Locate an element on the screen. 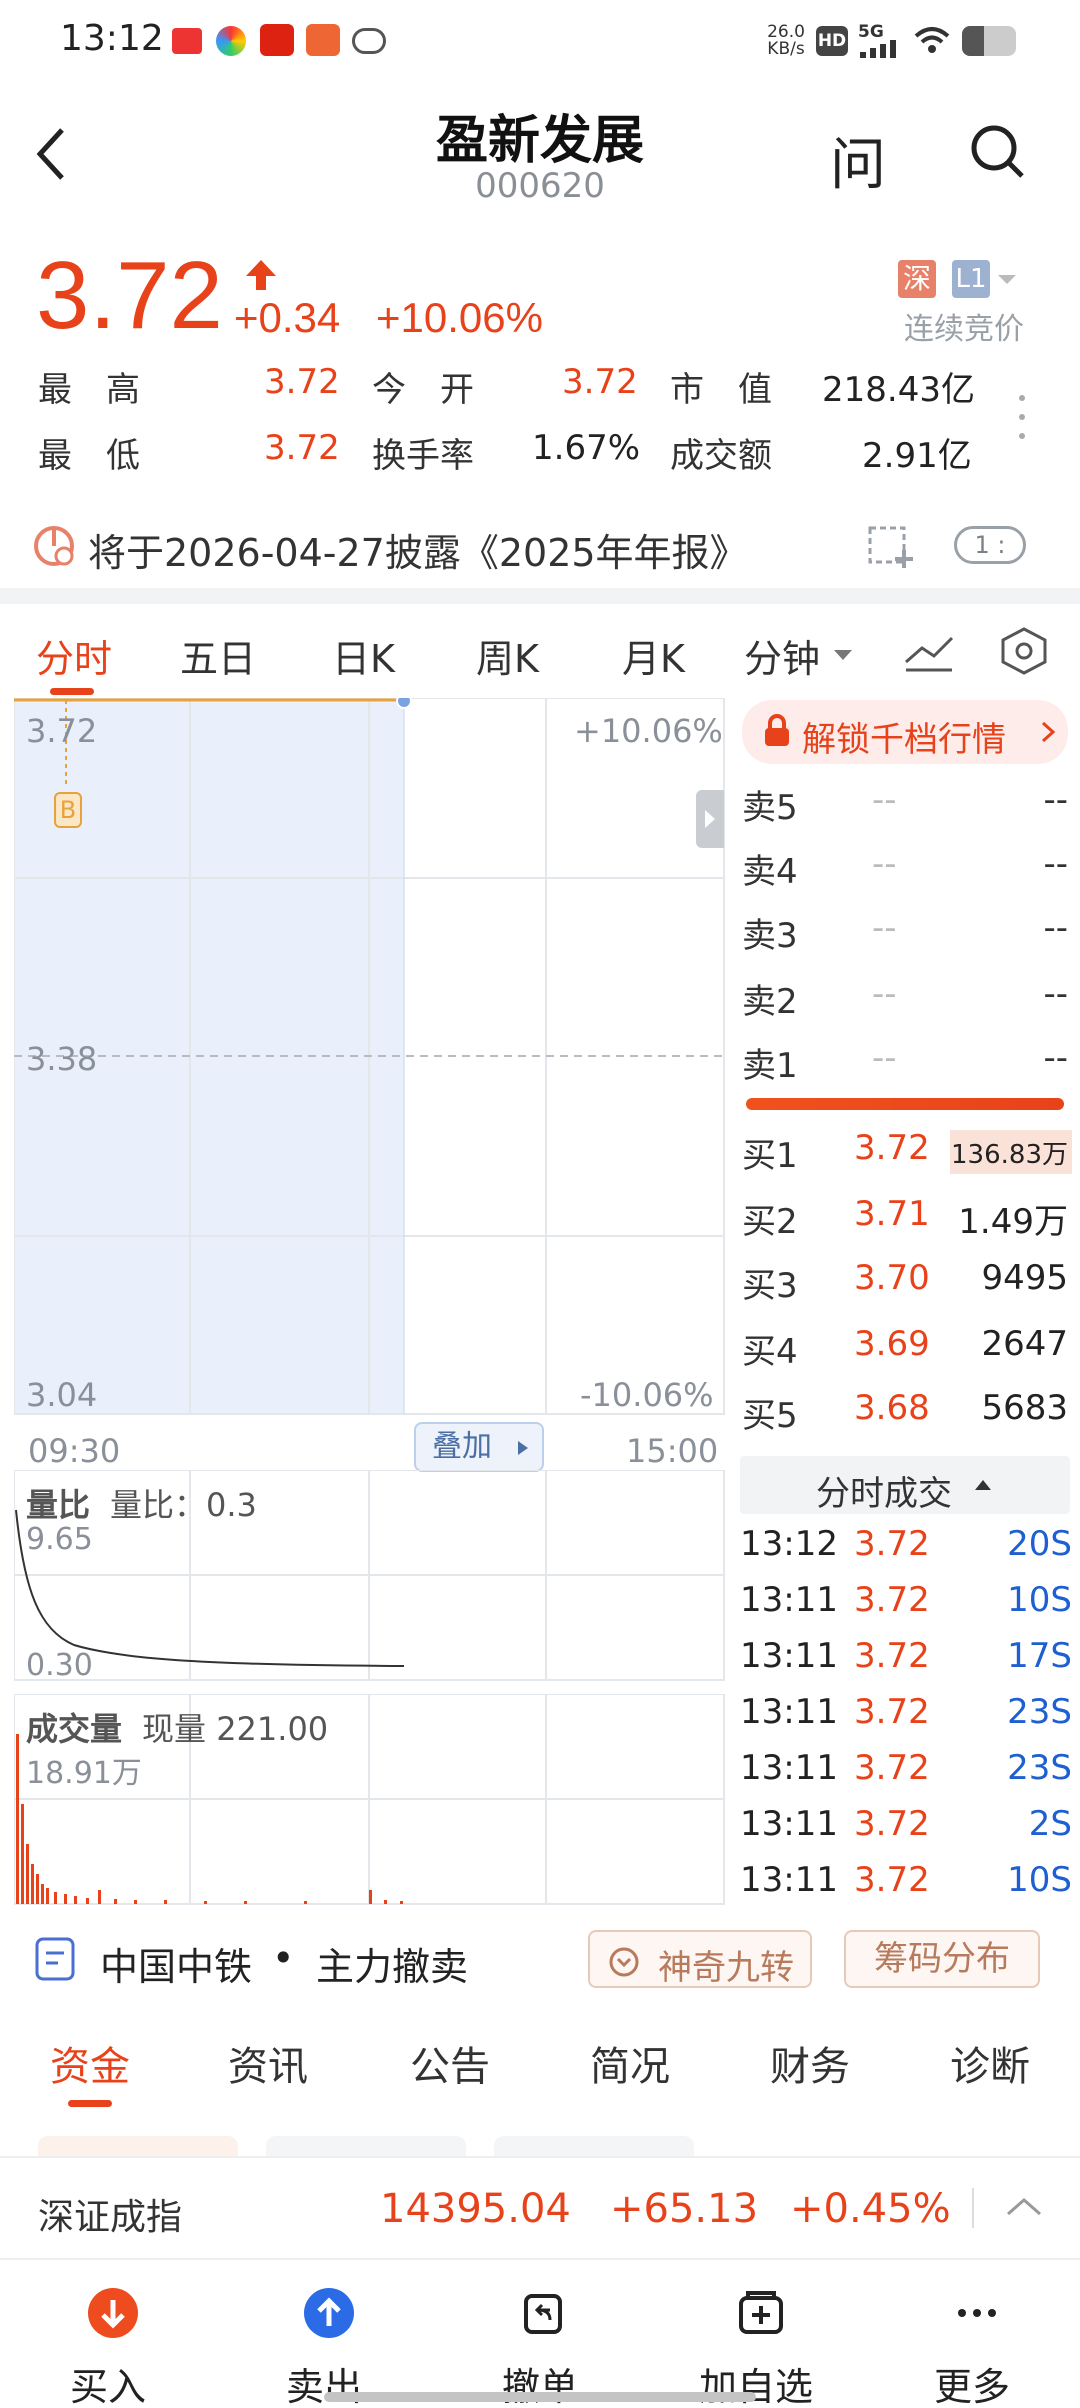 The width and height of the screenshot is (1080, 2408). ask-row: 卖2 -- -- is located at coordinates (907, 998).